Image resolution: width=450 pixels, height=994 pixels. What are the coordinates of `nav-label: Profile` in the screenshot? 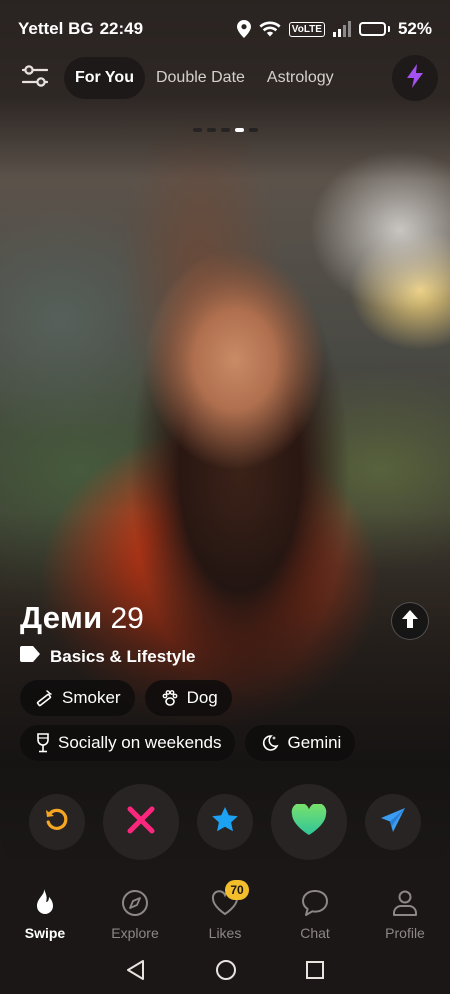 It's located at (405, 933).